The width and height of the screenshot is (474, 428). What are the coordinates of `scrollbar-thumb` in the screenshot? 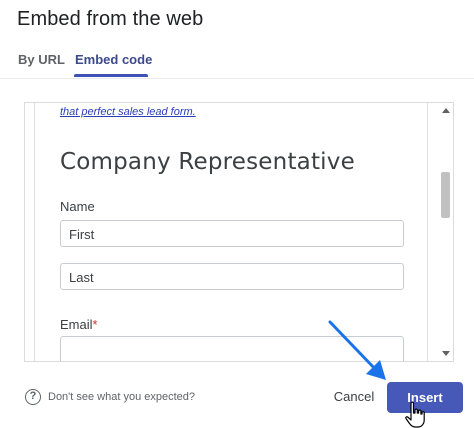 It's located at (445, 195).